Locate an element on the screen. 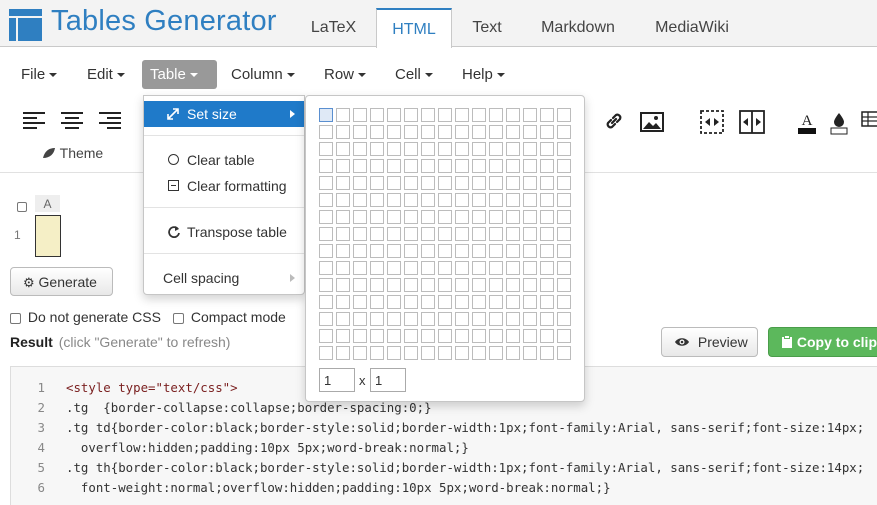  compact-mode-option: Compact mode is located at coordinates (229, 317).